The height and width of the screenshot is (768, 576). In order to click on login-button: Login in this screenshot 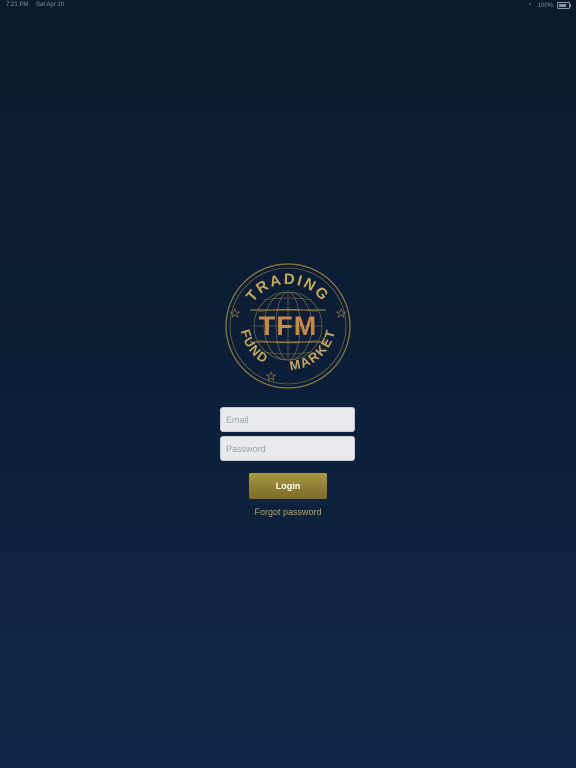, I will do `click(288, 486)`.